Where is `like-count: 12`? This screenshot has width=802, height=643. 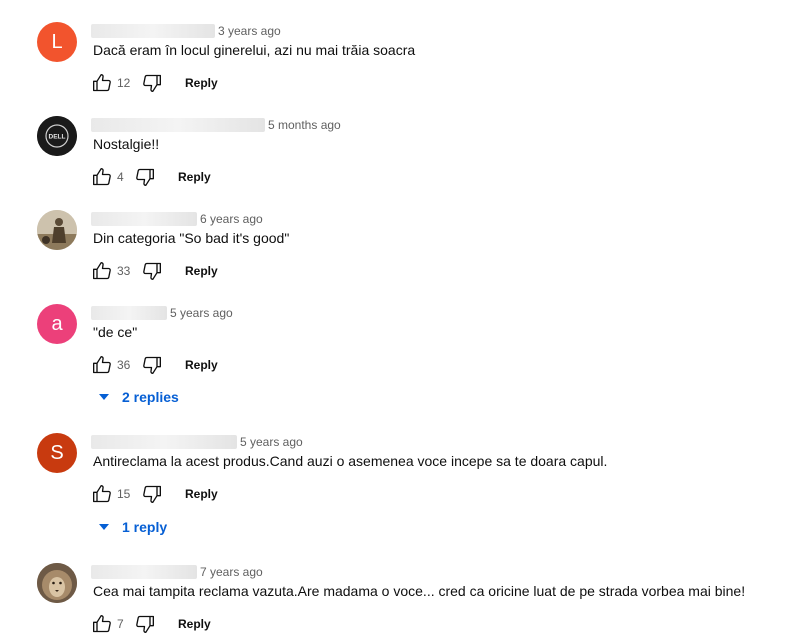 like-count: 12 is located at coordinates (124, 83).